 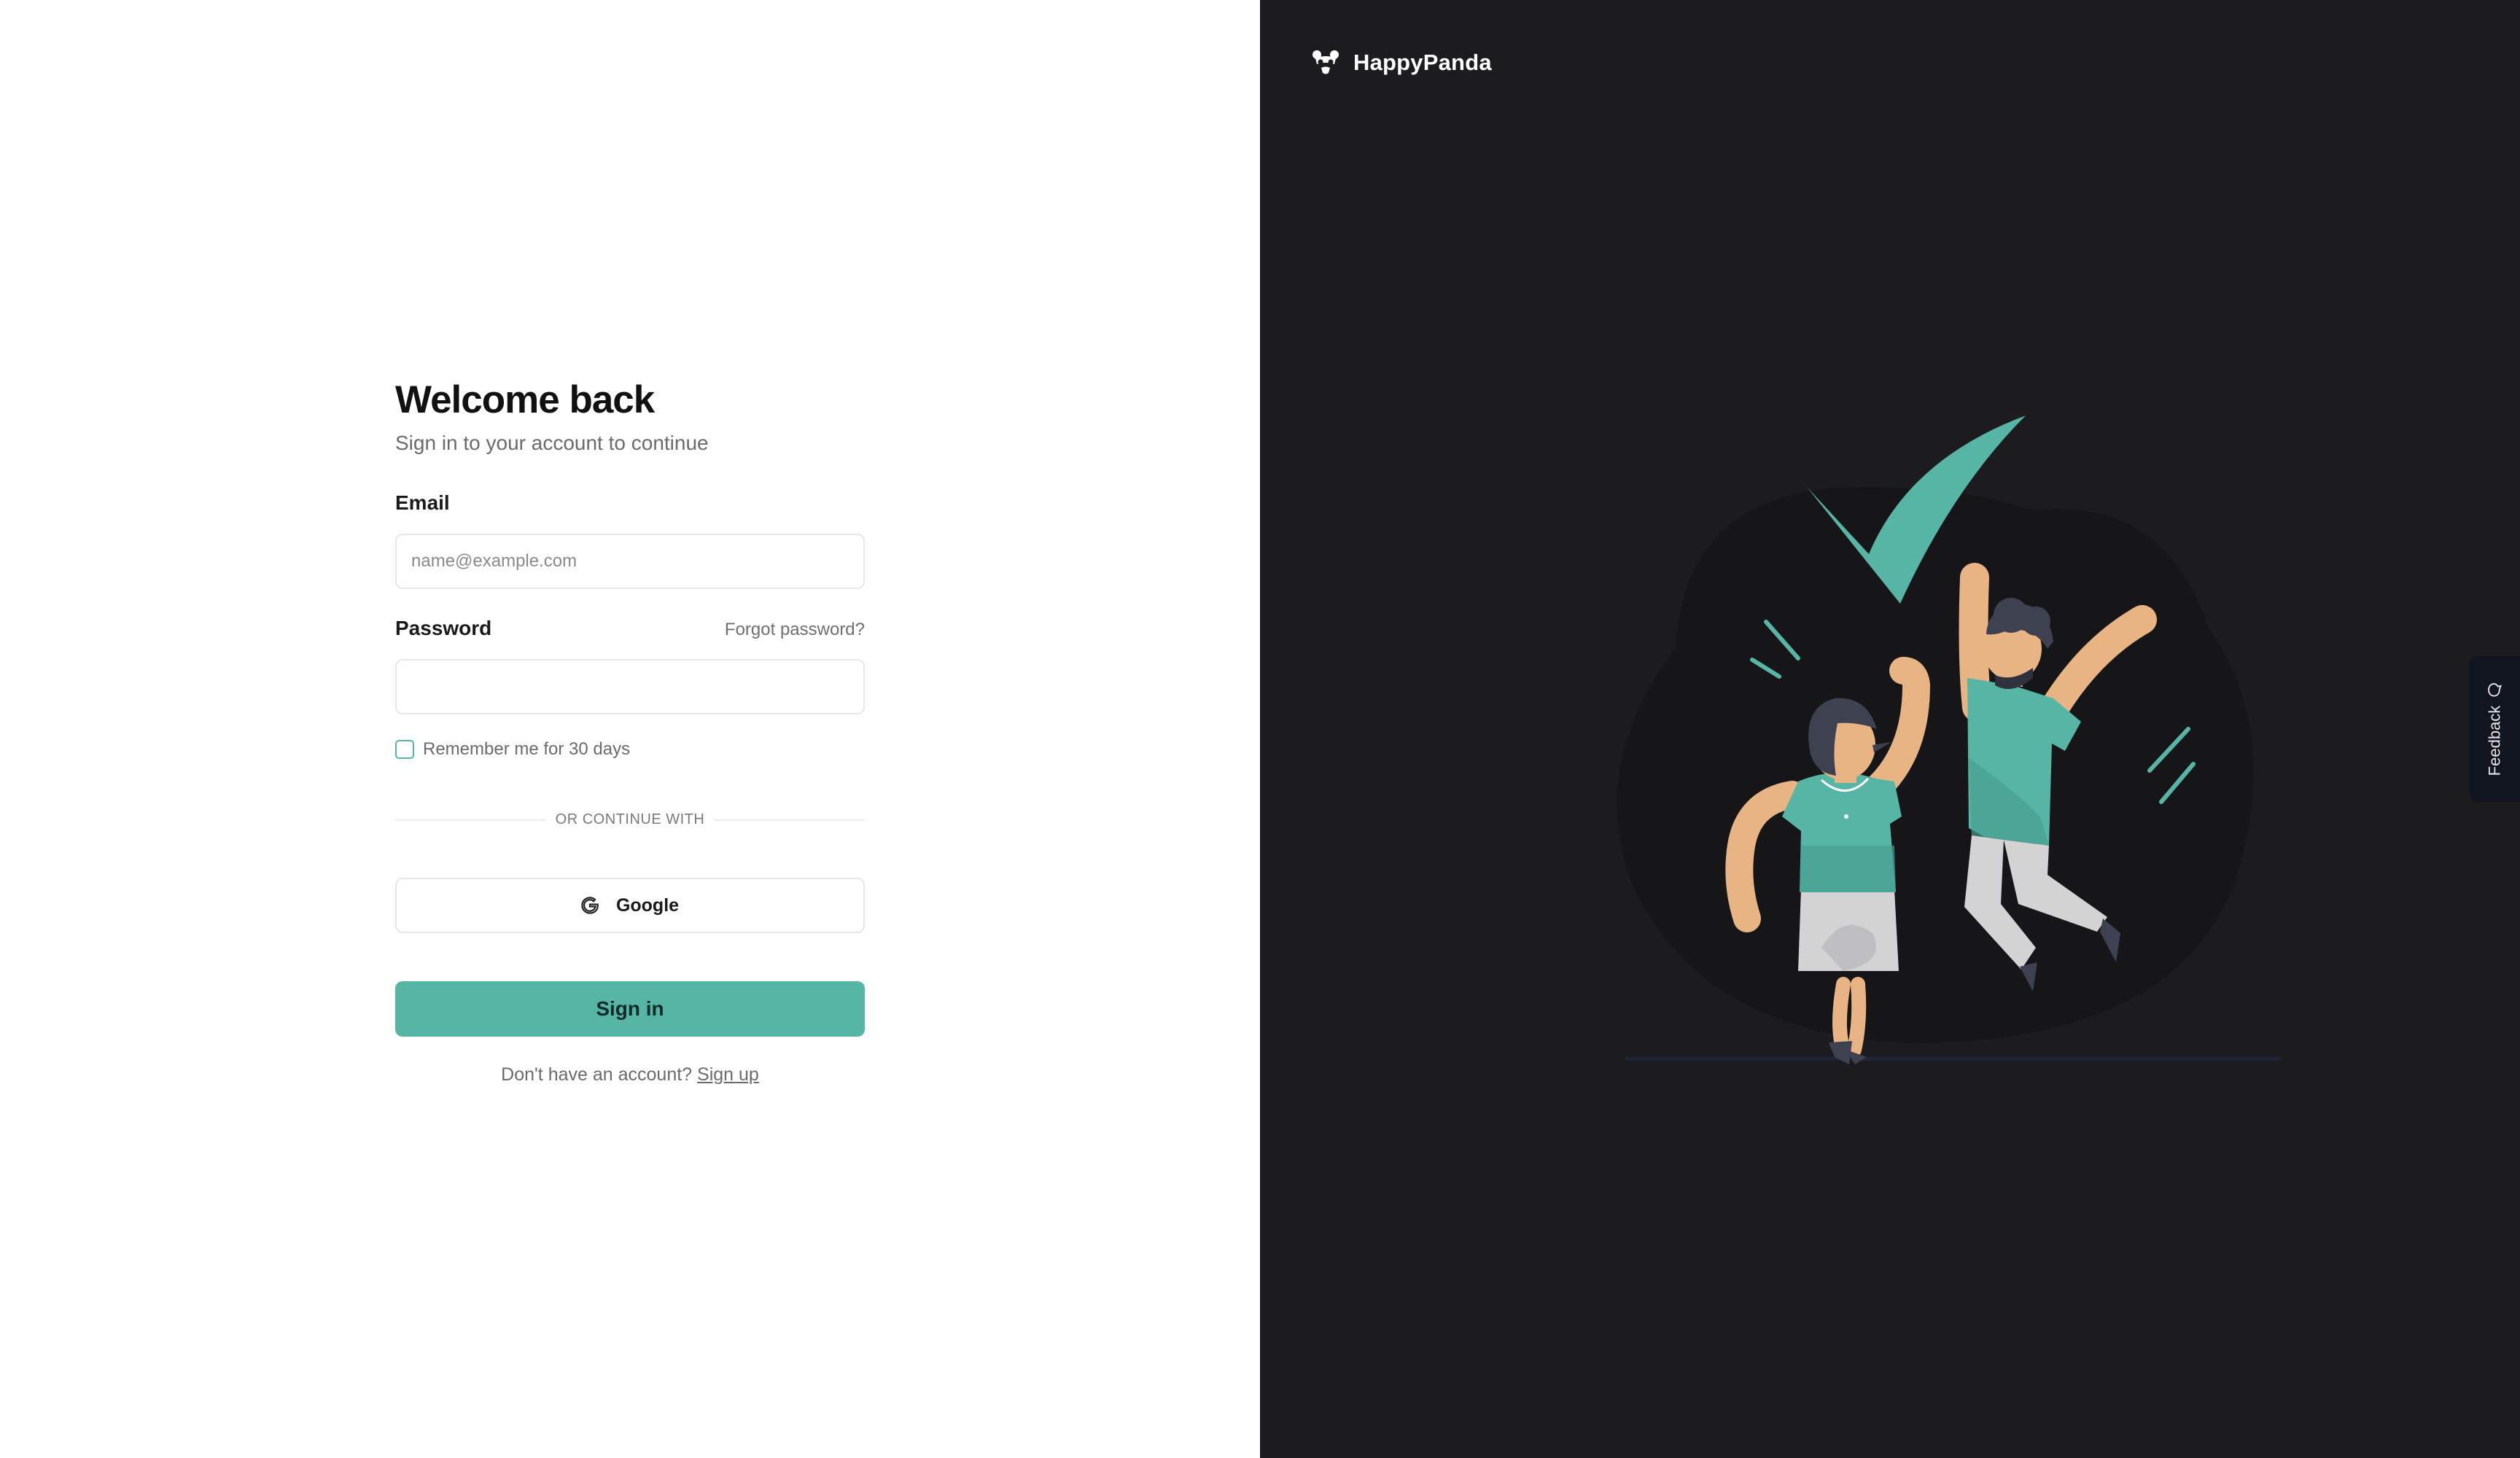 I want to click on remember-me-row: Remember me for 30 days, so click(x=512, y=749).